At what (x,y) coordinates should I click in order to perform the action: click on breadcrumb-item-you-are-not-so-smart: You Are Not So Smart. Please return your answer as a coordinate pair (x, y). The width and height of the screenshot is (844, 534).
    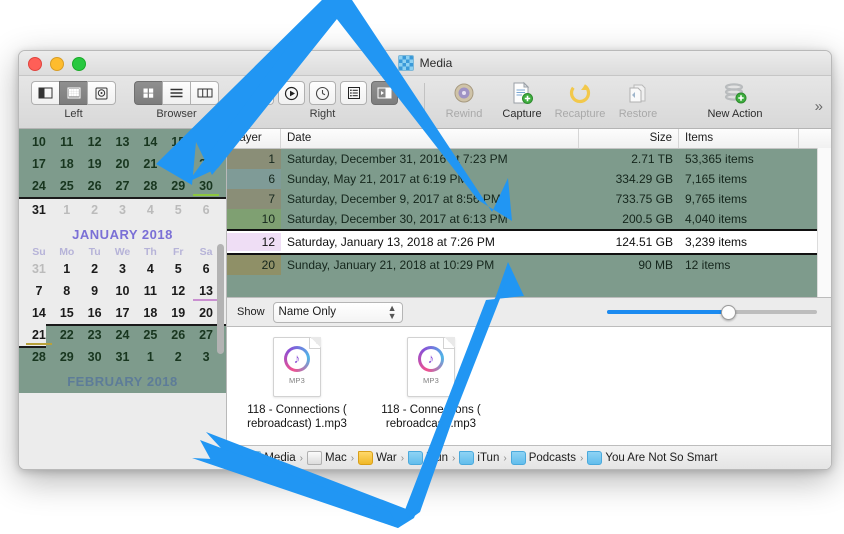
    Looking at the image, I should click on (652, 458).